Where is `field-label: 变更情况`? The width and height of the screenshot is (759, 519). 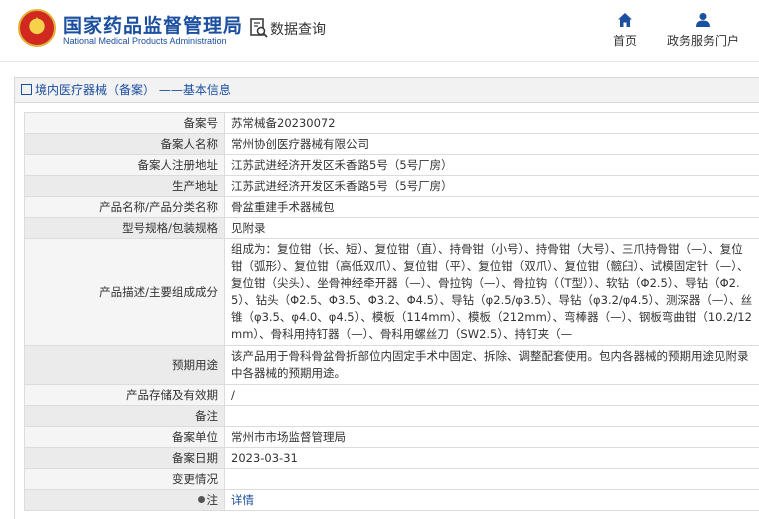
field-label: 变更情况 is located at coordinates (124, 479).